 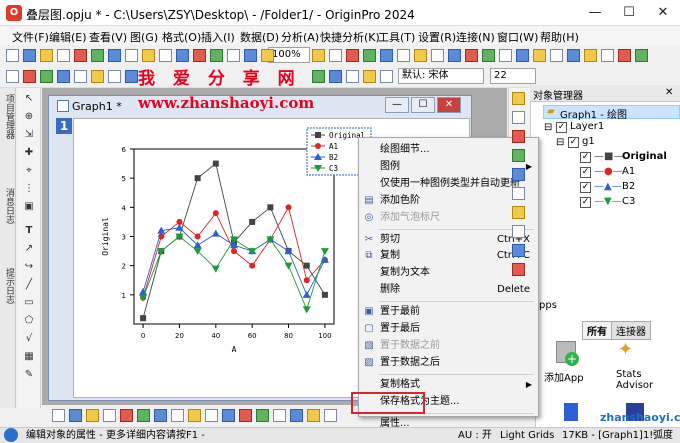 I want to click on menu-0: 文件(F), so click(x=30, y=37).